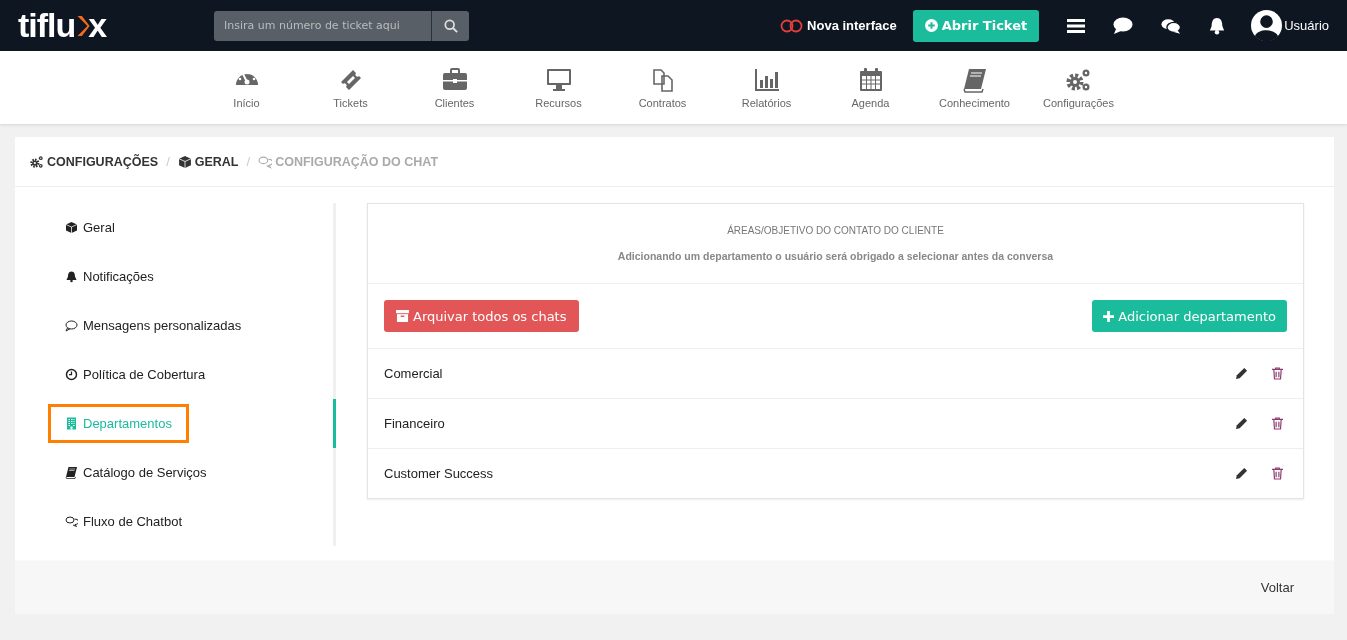 The height and width of the screenshot is (640, 1347). I want to click on logo: tiflu x, so click(63, 25).